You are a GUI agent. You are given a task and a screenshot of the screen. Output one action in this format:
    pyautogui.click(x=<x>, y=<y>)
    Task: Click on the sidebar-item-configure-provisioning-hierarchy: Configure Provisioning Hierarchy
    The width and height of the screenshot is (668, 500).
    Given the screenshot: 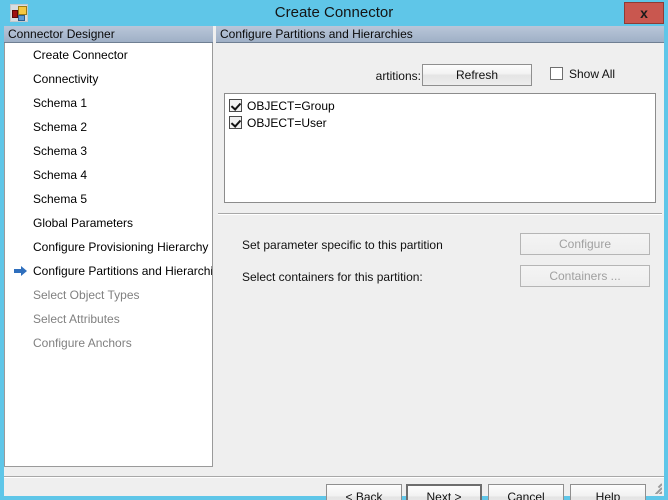 What is the action you would take?
    pyautogui.click(x=108, y=247)
    